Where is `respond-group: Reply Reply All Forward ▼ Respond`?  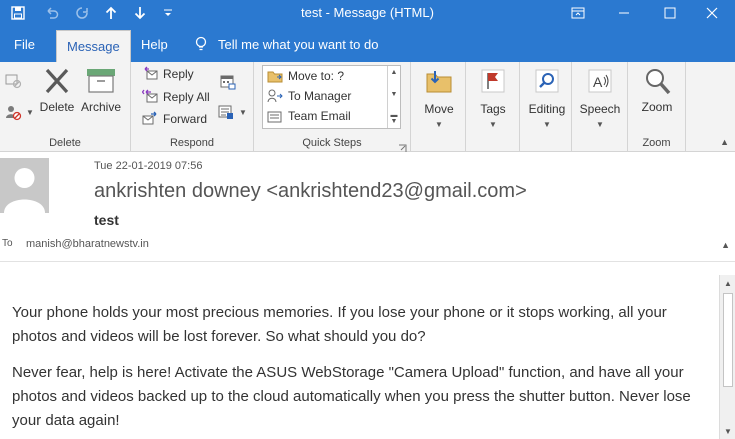
respond-group: Reply Reply All Forward ▼ Respond is located at coordinates (192, 107).